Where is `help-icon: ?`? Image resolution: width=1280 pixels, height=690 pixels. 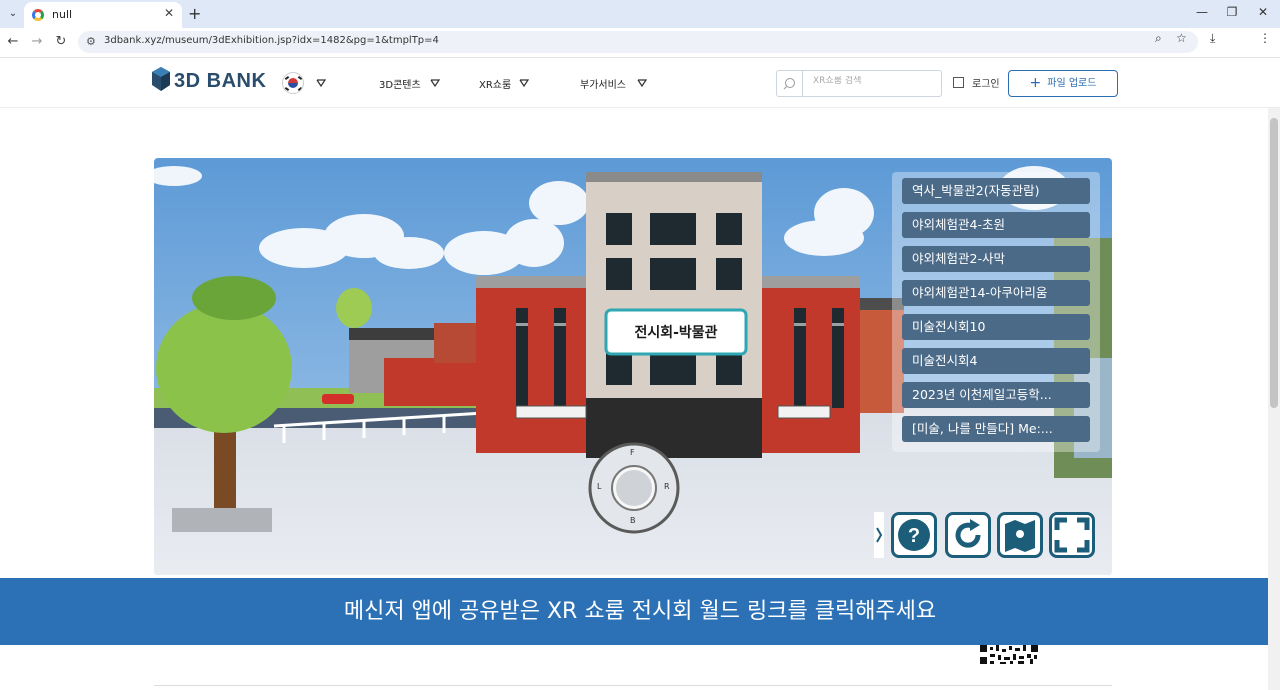
help-icon: ? is located at coordinates (914, 535).